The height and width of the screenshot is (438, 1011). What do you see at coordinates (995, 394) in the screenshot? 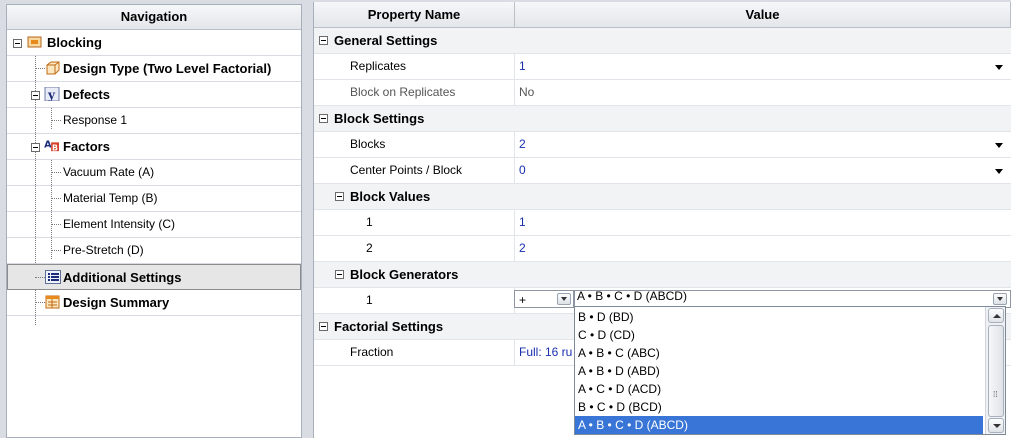
I see `grip-icon: ⁞⁞` at bounding box center [995, 394].